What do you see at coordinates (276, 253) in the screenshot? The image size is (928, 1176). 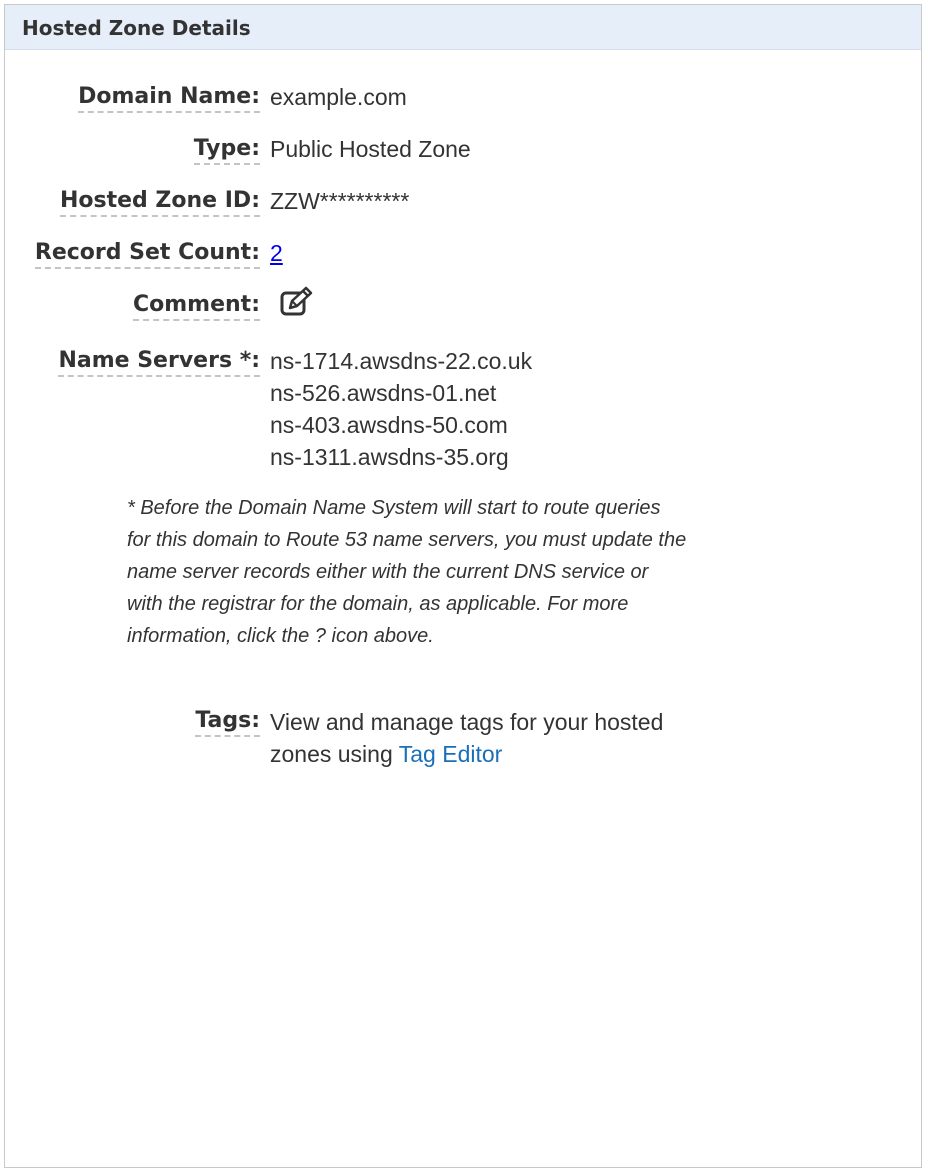 I see `record-set-count-link: 2` at bounding box center [276, 253].